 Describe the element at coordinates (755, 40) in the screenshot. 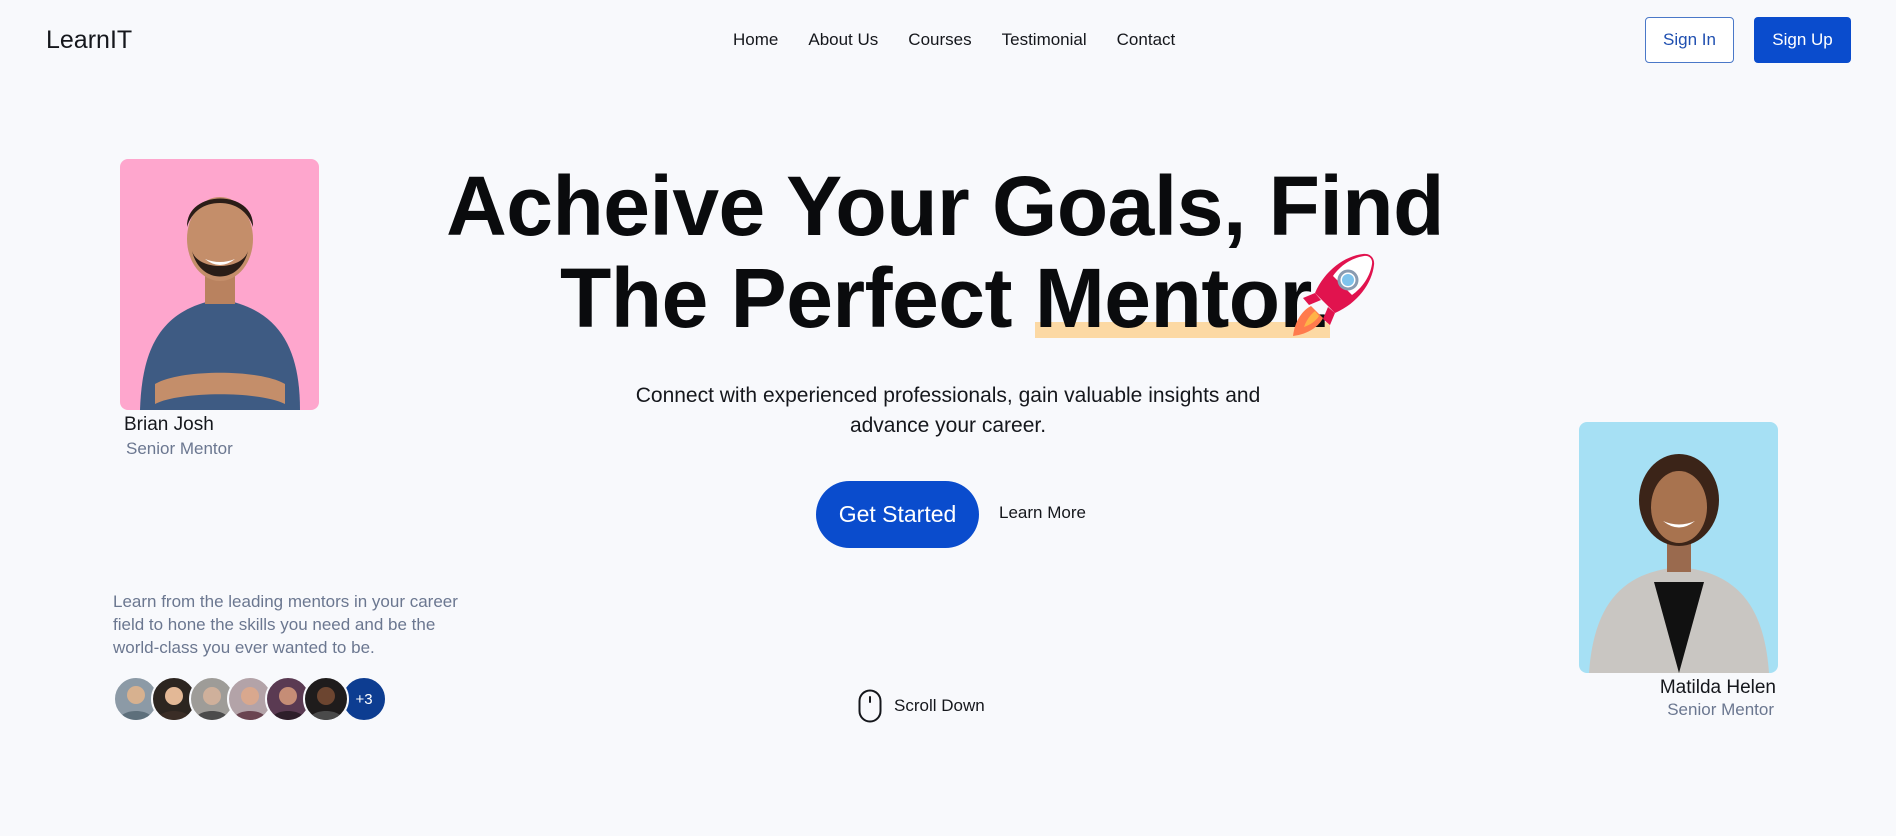

I see `nav-link-home: Home` at that location.